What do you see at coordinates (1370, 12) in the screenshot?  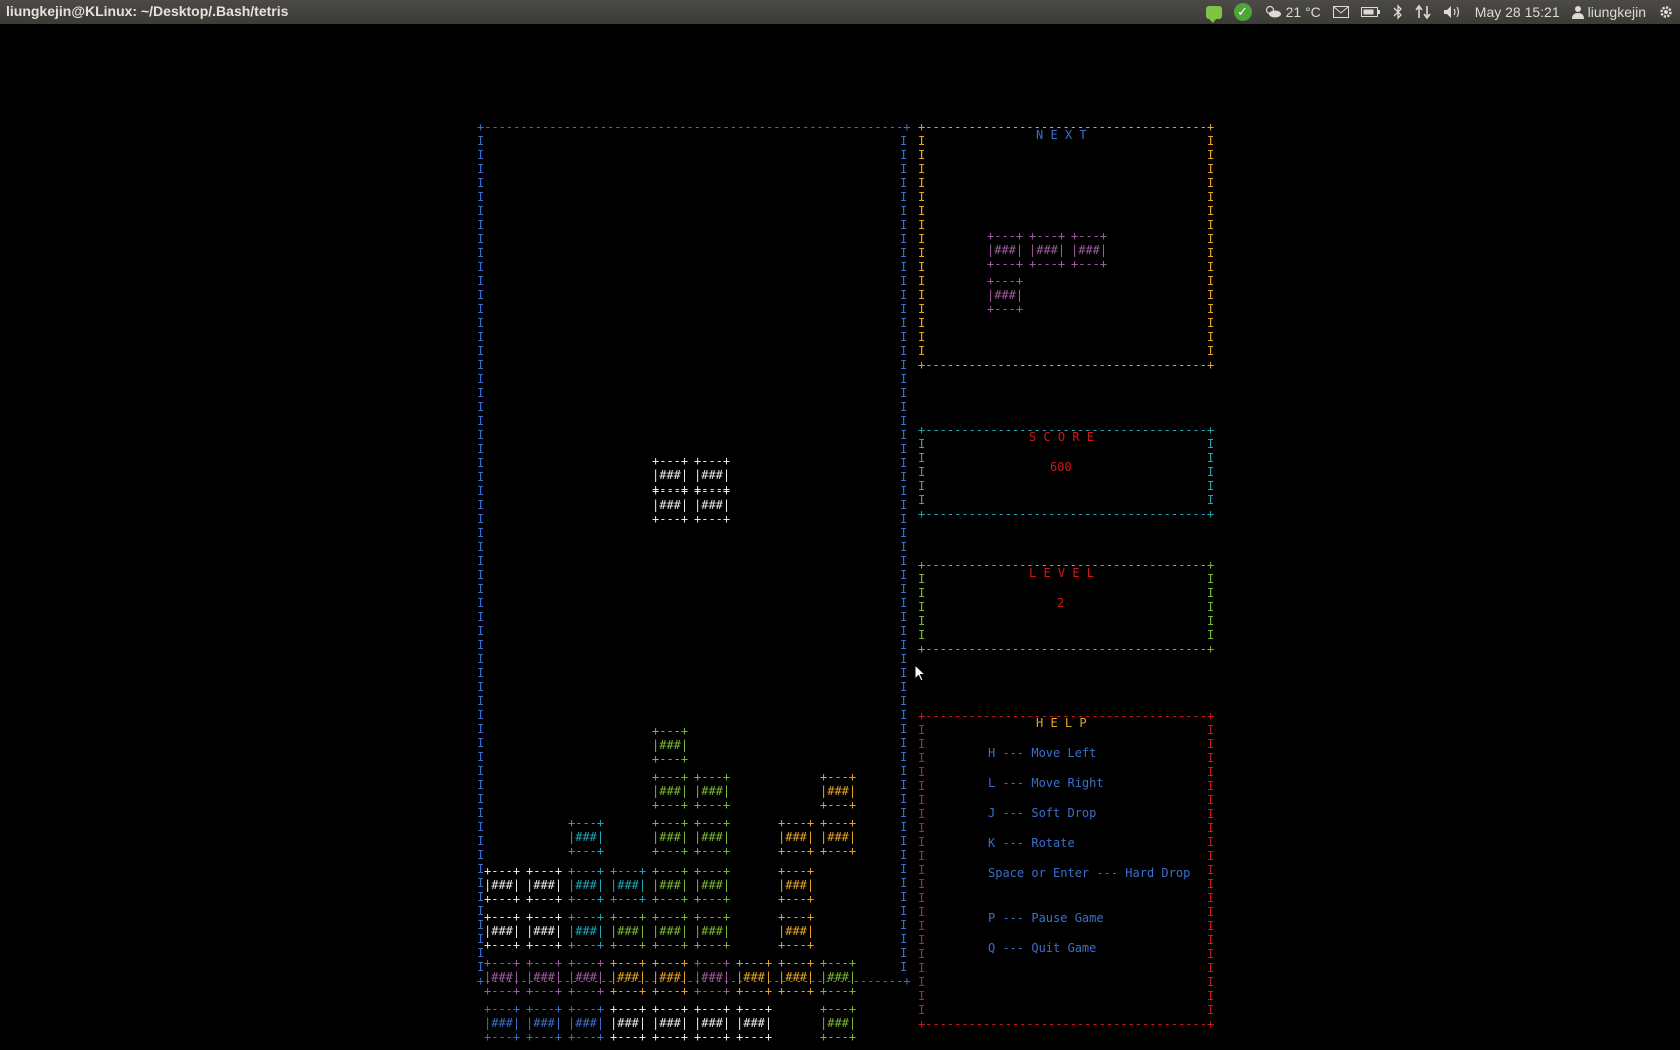 I see `battery-icon` at bounding box center [1370, 12].